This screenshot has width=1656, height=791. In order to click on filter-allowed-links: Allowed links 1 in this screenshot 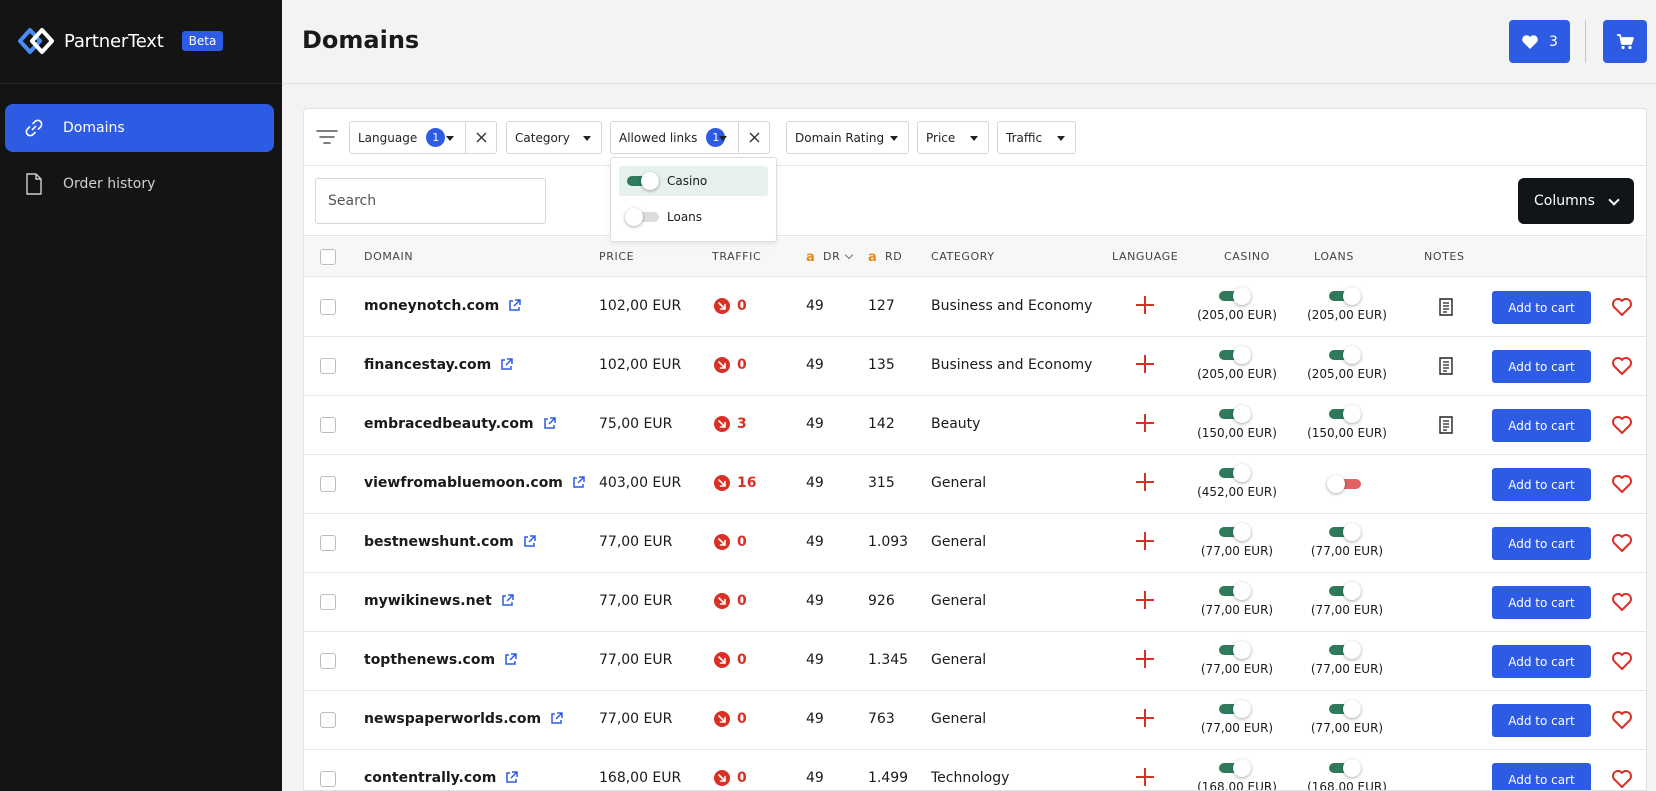, I will do `click(690, 137)`.